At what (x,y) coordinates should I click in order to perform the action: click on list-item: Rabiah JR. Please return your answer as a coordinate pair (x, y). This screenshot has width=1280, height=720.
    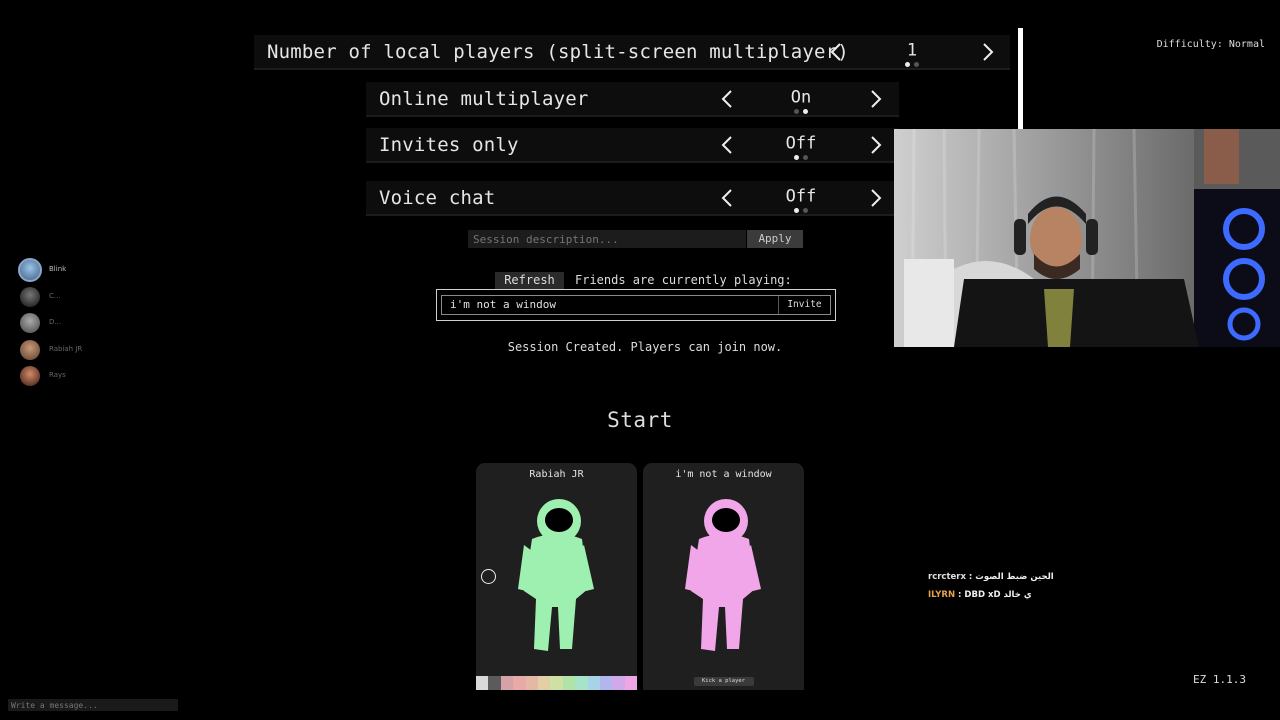
    Looking at the image, I should click on (78, 351).